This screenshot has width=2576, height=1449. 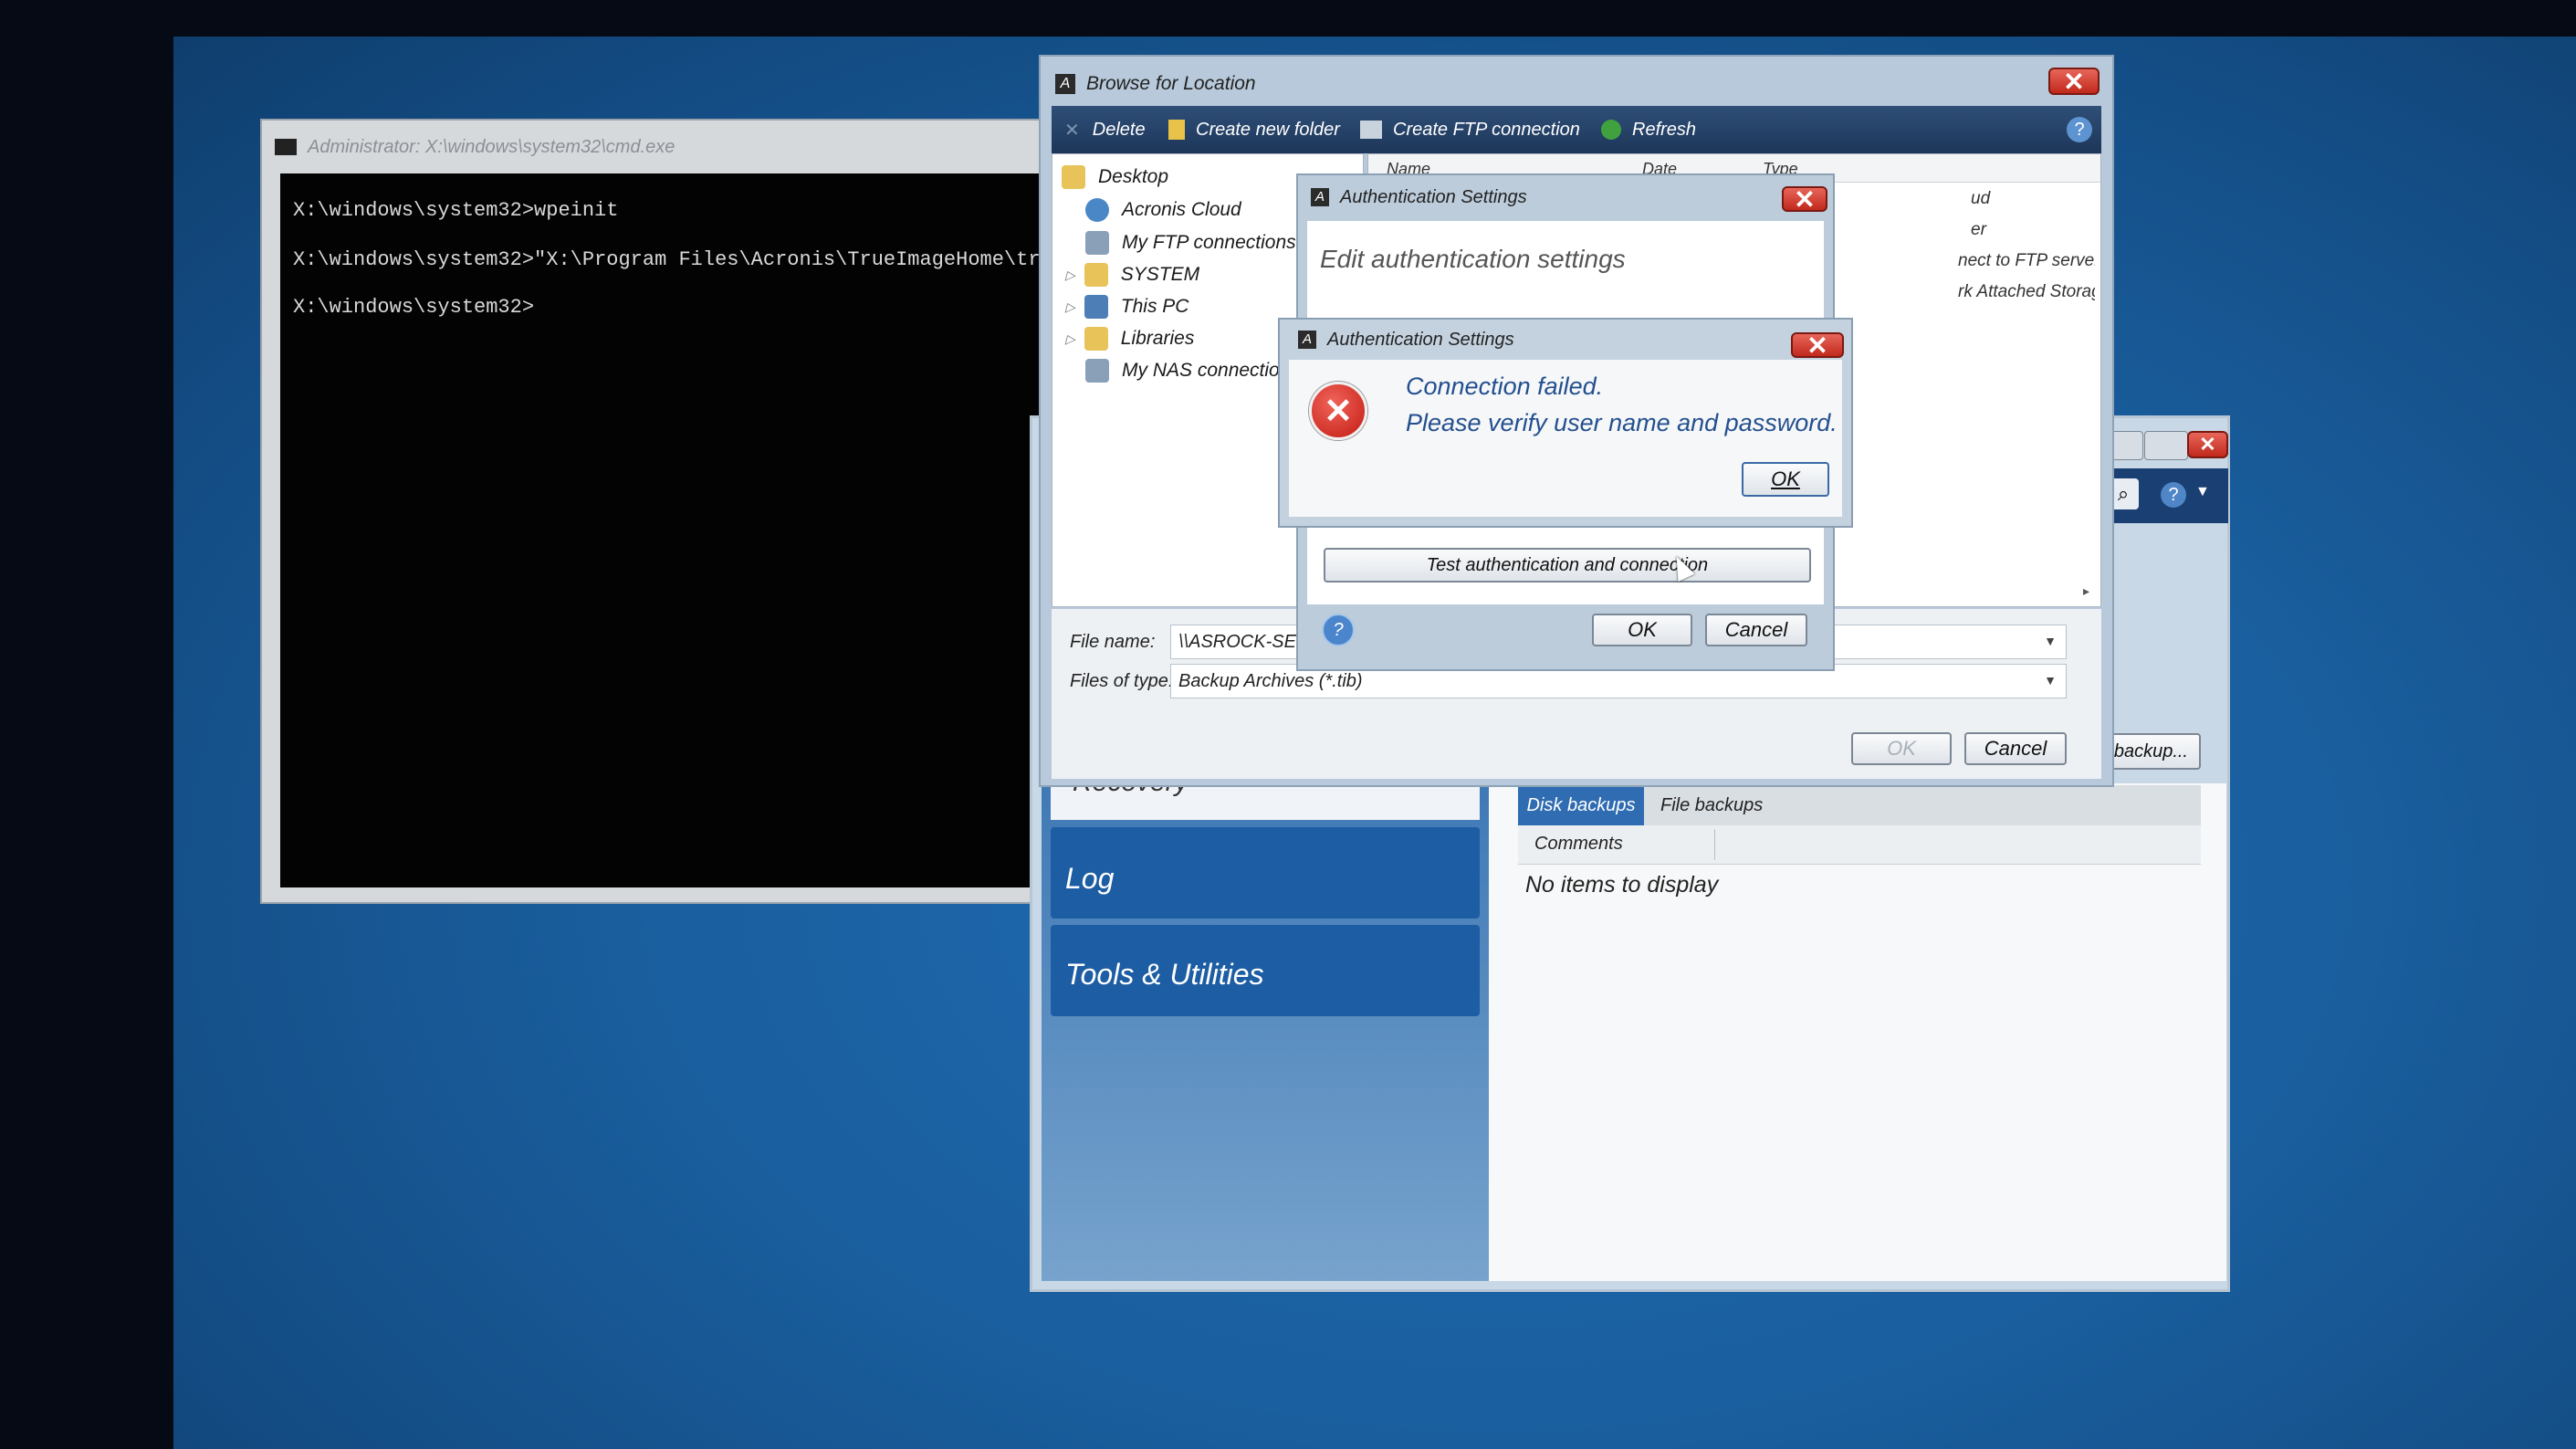 What do you see at coordinates (2026, 292) in the screenshot?
I see `file-text-4: rk Attached Storage) technolog` at bounding box center [2026, 292].